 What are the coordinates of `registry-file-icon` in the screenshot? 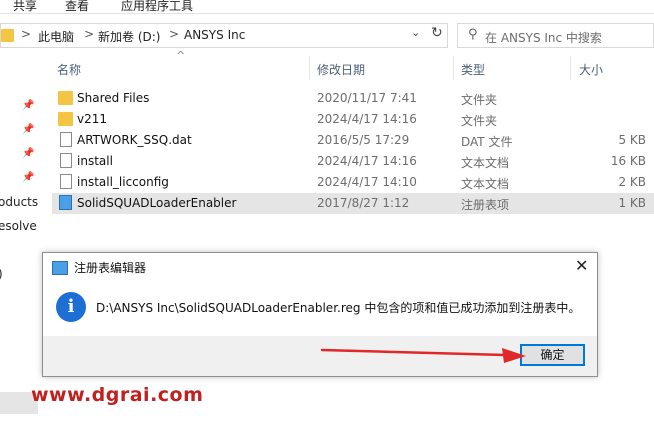 It's located at (65, 202).